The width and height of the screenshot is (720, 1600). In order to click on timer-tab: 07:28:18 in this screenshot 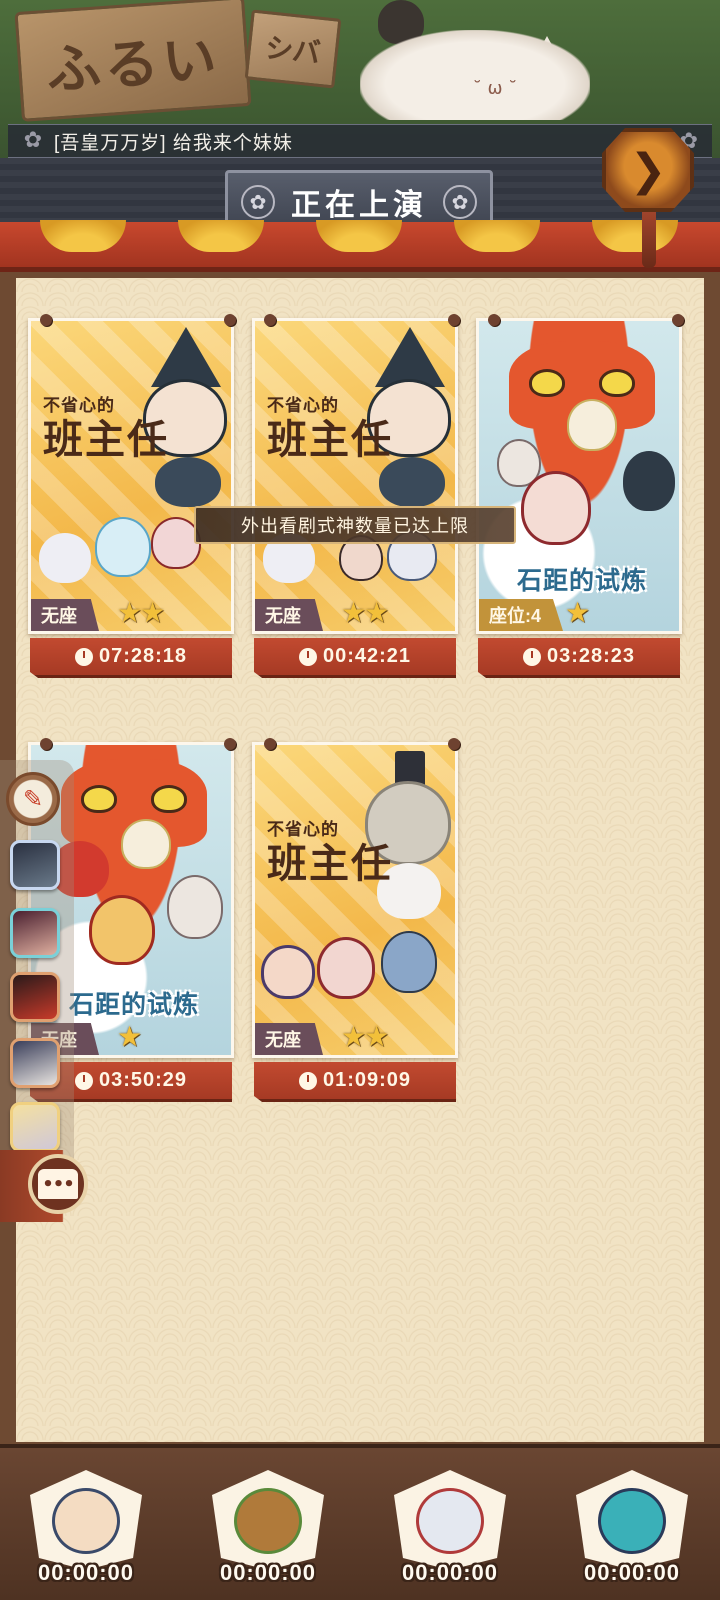, I will do `click(131, 658)`.